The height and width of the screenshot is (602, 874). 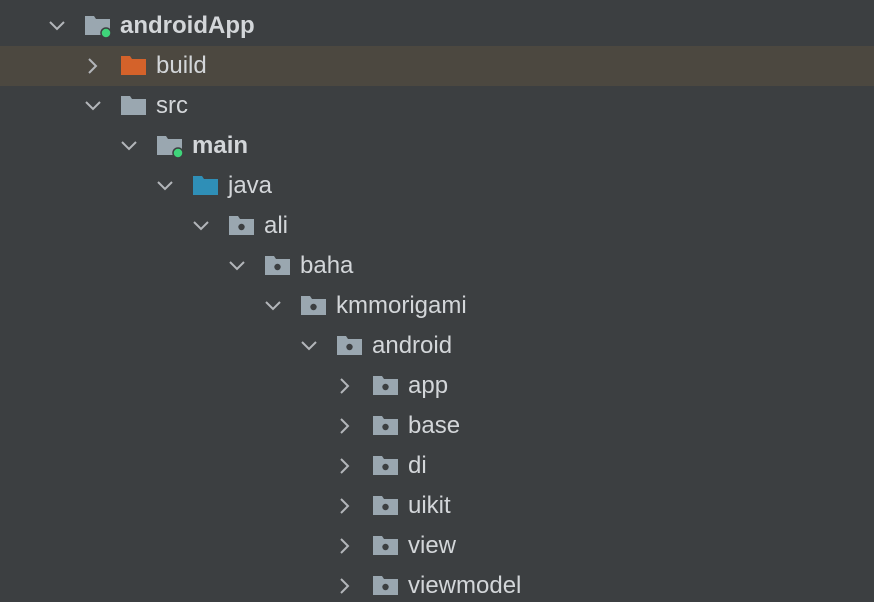 What do you see at coordinates (437, 266) in the screenshot?
I see `tree-node-baha: baha` at bounding box center [437, 266].